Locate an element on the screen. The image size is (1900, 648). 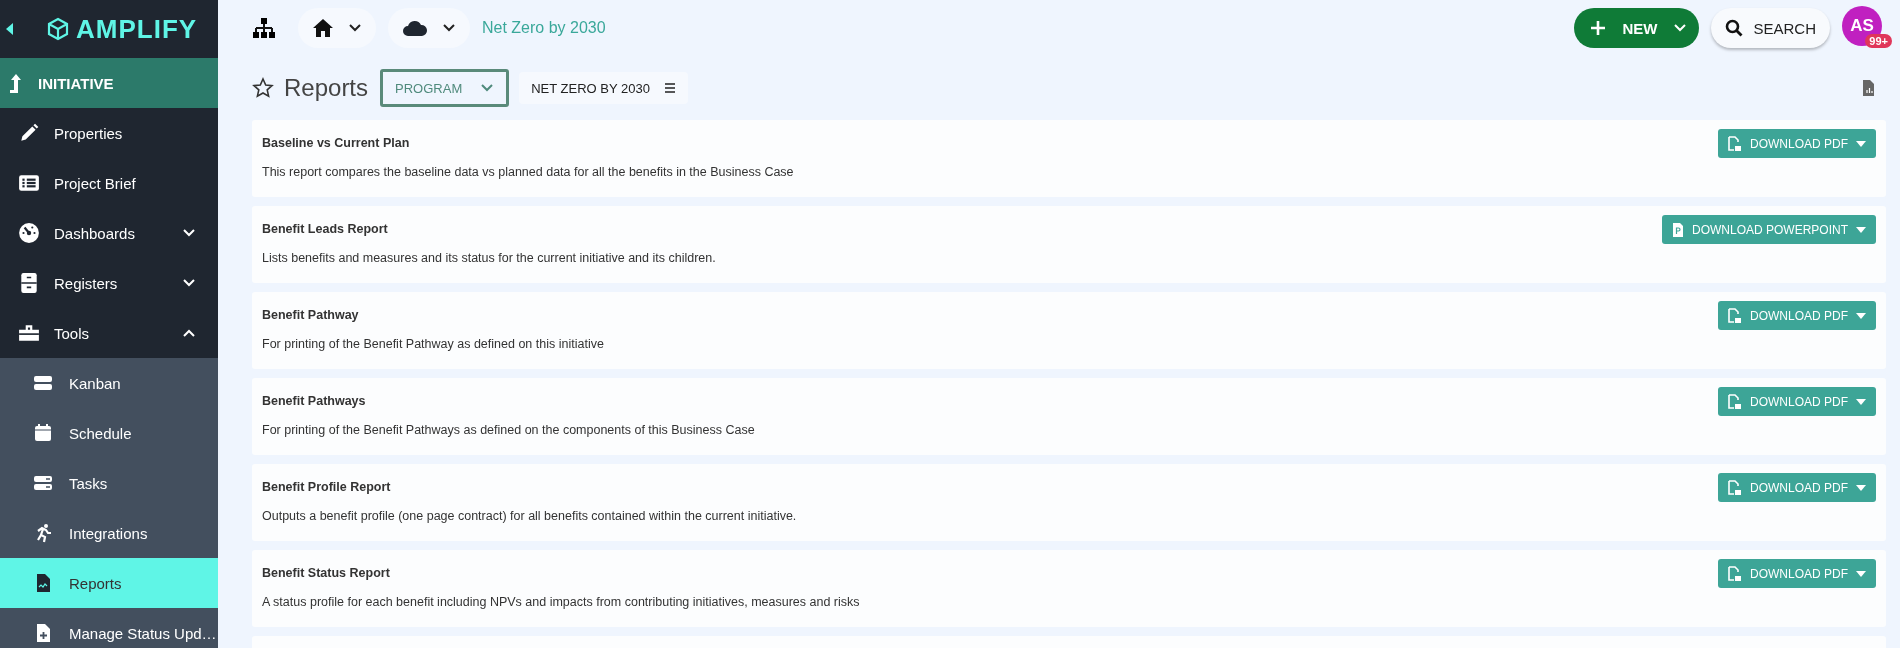
search-button: SEARCH is located at coordinates (1770, 28).